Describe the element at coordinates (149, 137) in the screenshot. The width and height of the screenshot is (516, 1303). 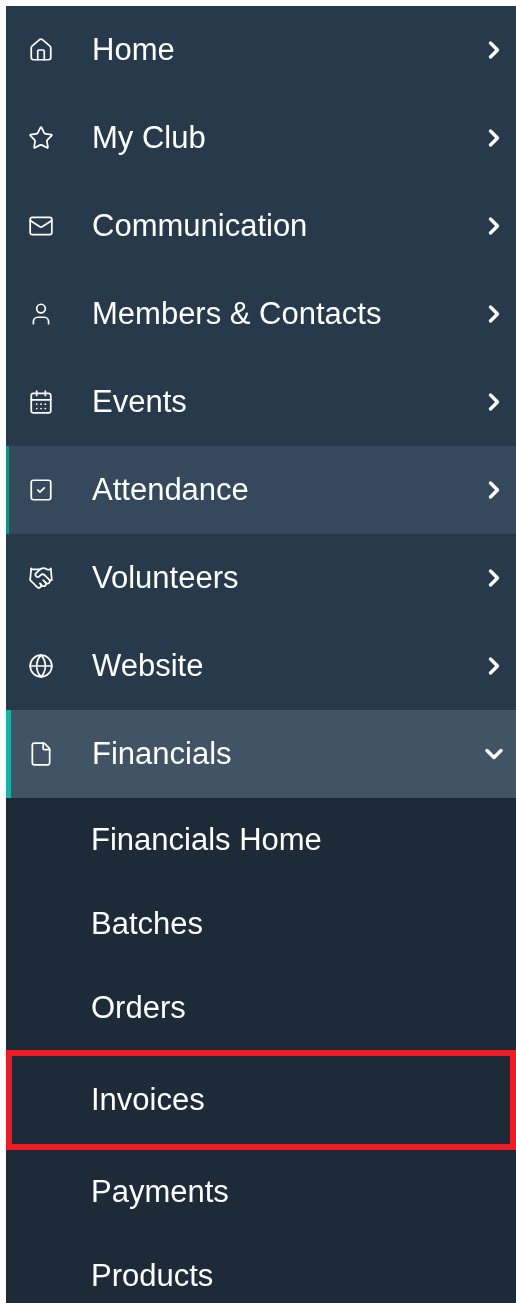
I see `menu-label: My Club` at that location.